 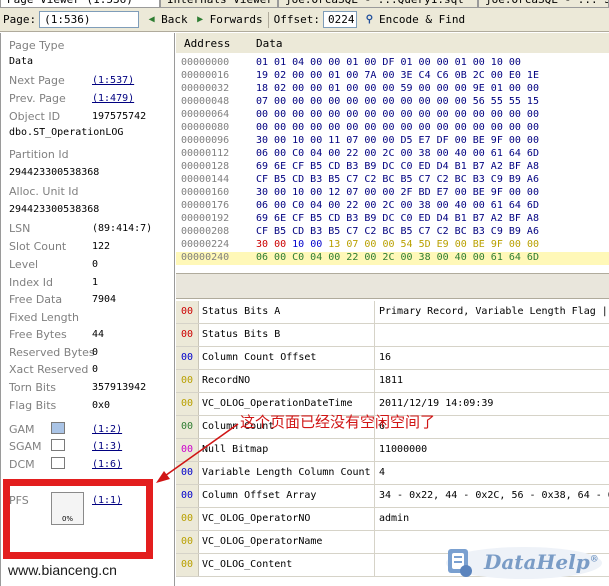 What do you see at coordinates (235, 449) in the screenshot?
I see `record-field-name: Null Bitmap` at bounding box center [235, 449].